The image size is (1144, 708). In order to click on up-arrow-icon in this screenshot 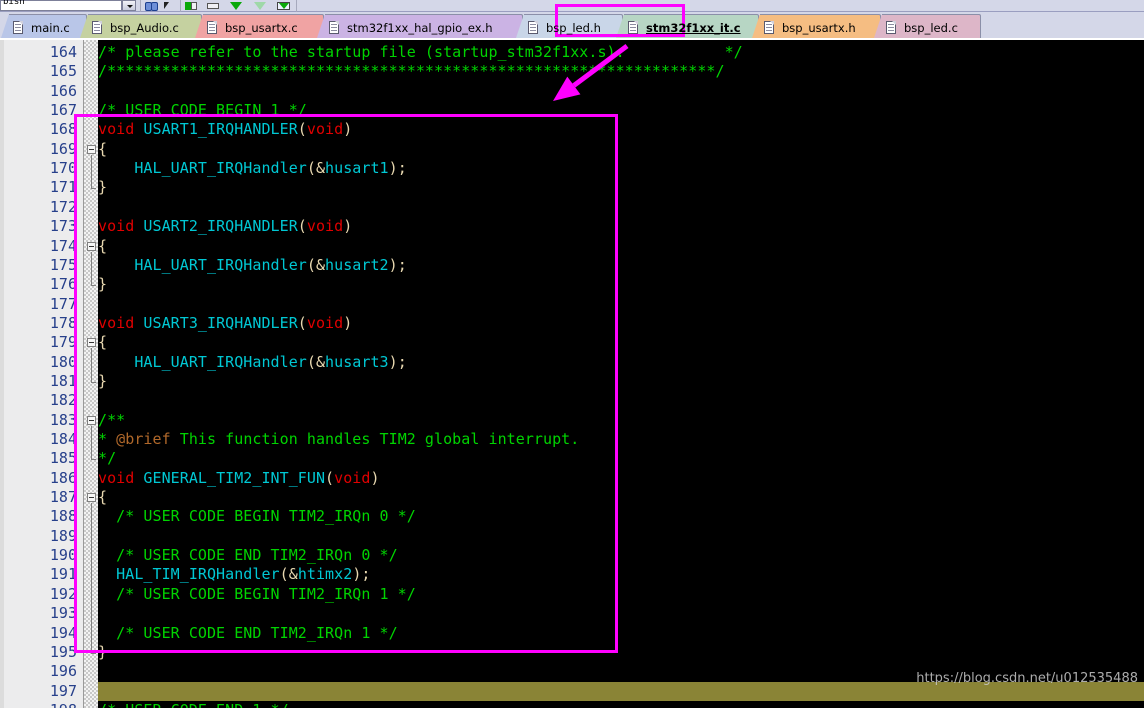, I will do `click(260, 6)`.